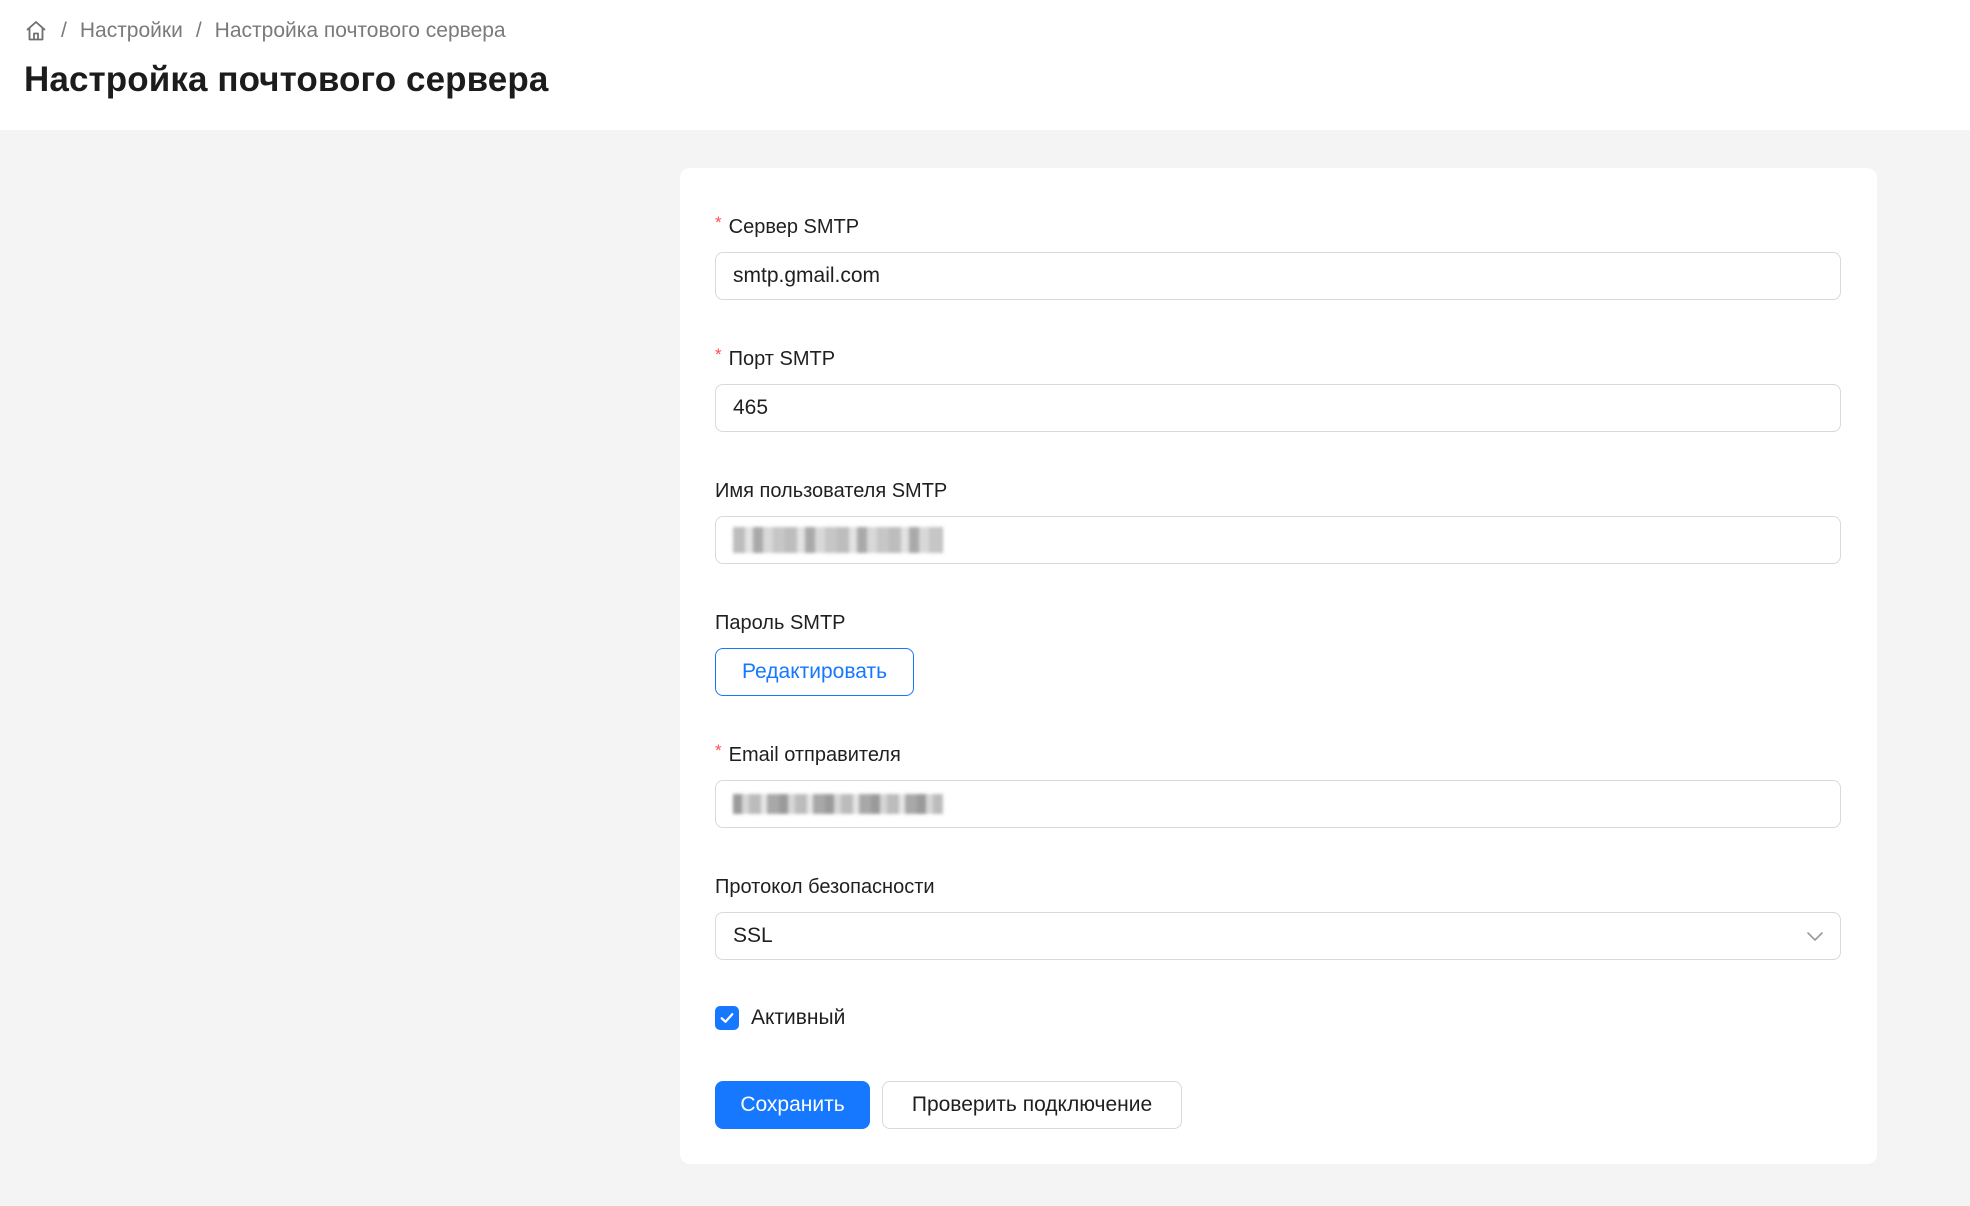 This screenshot has width=1970, height=1206. Describe the element at coordinates (753, 935) in the screenshot. I see `security-protocol-value: SSL` at that location.